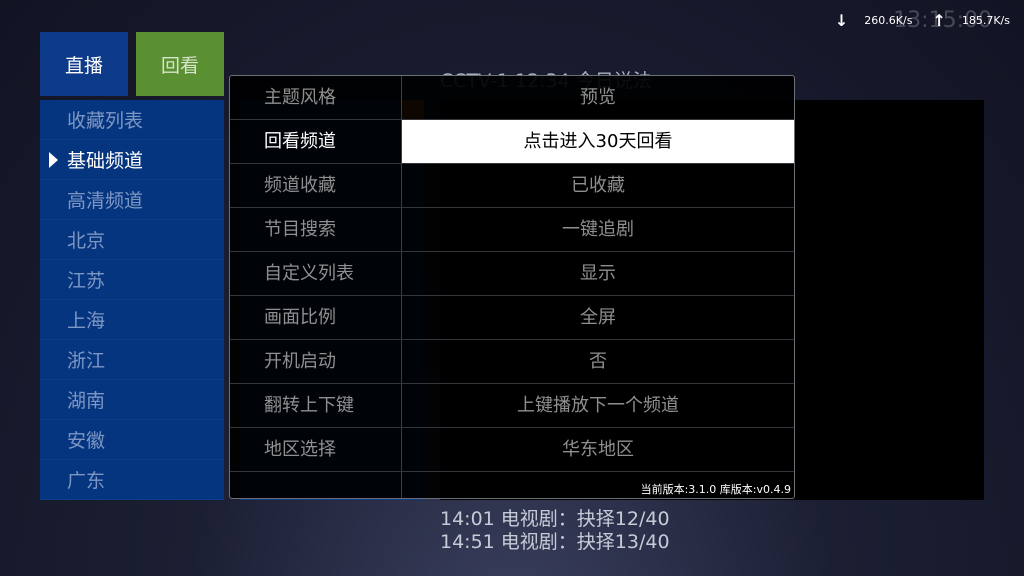 Image resolution: width=1024 pixels, height=576 pixels. I want to click on channel-group-item: 广东, so click(132, 480).